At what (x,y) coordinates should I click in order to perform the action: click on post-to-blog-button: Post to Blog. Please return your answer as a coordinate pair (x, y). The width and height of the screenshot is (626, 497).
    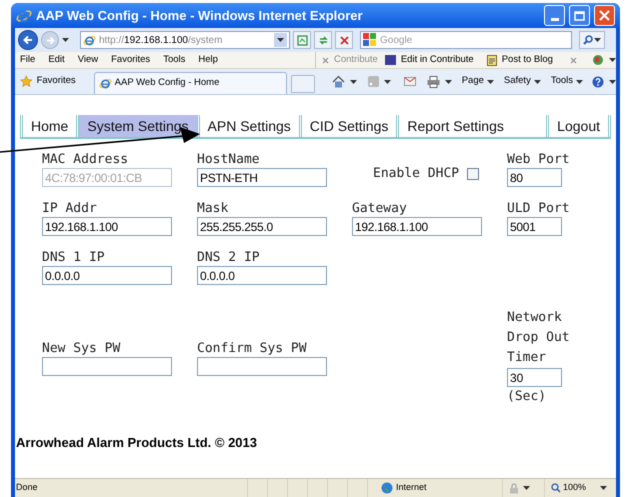
    Looking at the image, I should click on (527, 60).